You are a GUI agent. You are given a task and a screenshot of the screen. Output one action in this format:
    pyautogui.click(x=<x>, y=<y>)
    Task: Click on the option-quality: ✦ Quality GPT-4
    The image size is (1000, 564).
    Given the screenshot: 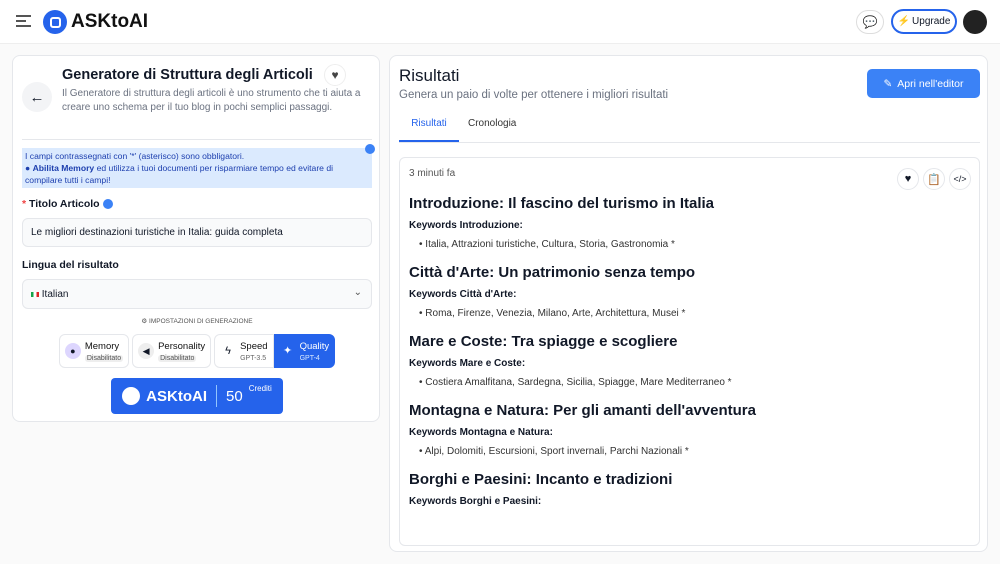 What is the action you would take?
    pyautogui.click(x=304, y=351)
    